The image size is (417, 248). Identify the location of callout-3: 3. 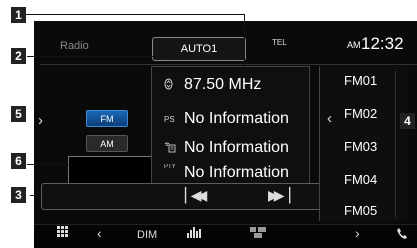
(18, 195).